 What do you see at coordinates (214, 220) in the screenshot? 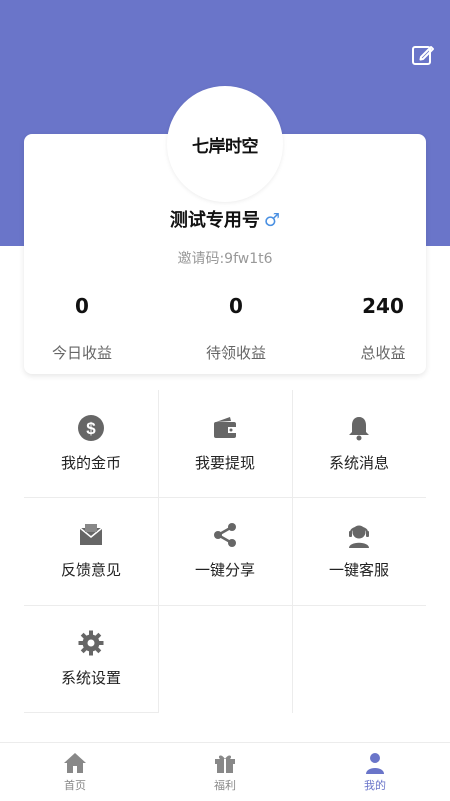
I see `username-text: 测试专用号` at bounding box center [214, 220].